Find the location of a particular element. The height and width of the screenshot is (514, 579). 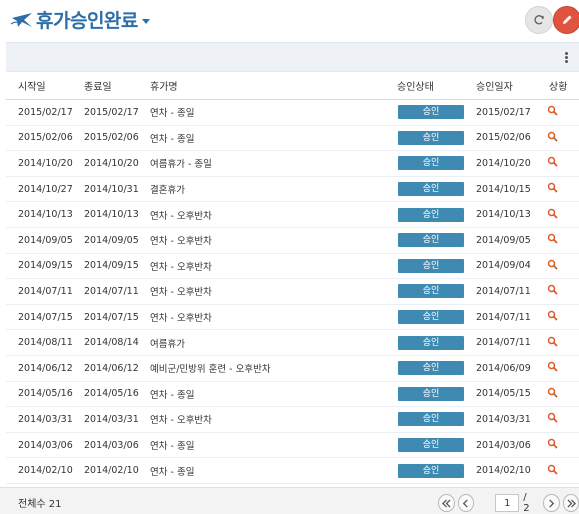

table-row: 2014/08/11 2014/08/14 여름휴가 2014/07/11 승인 is located at coordinates (292, 343).